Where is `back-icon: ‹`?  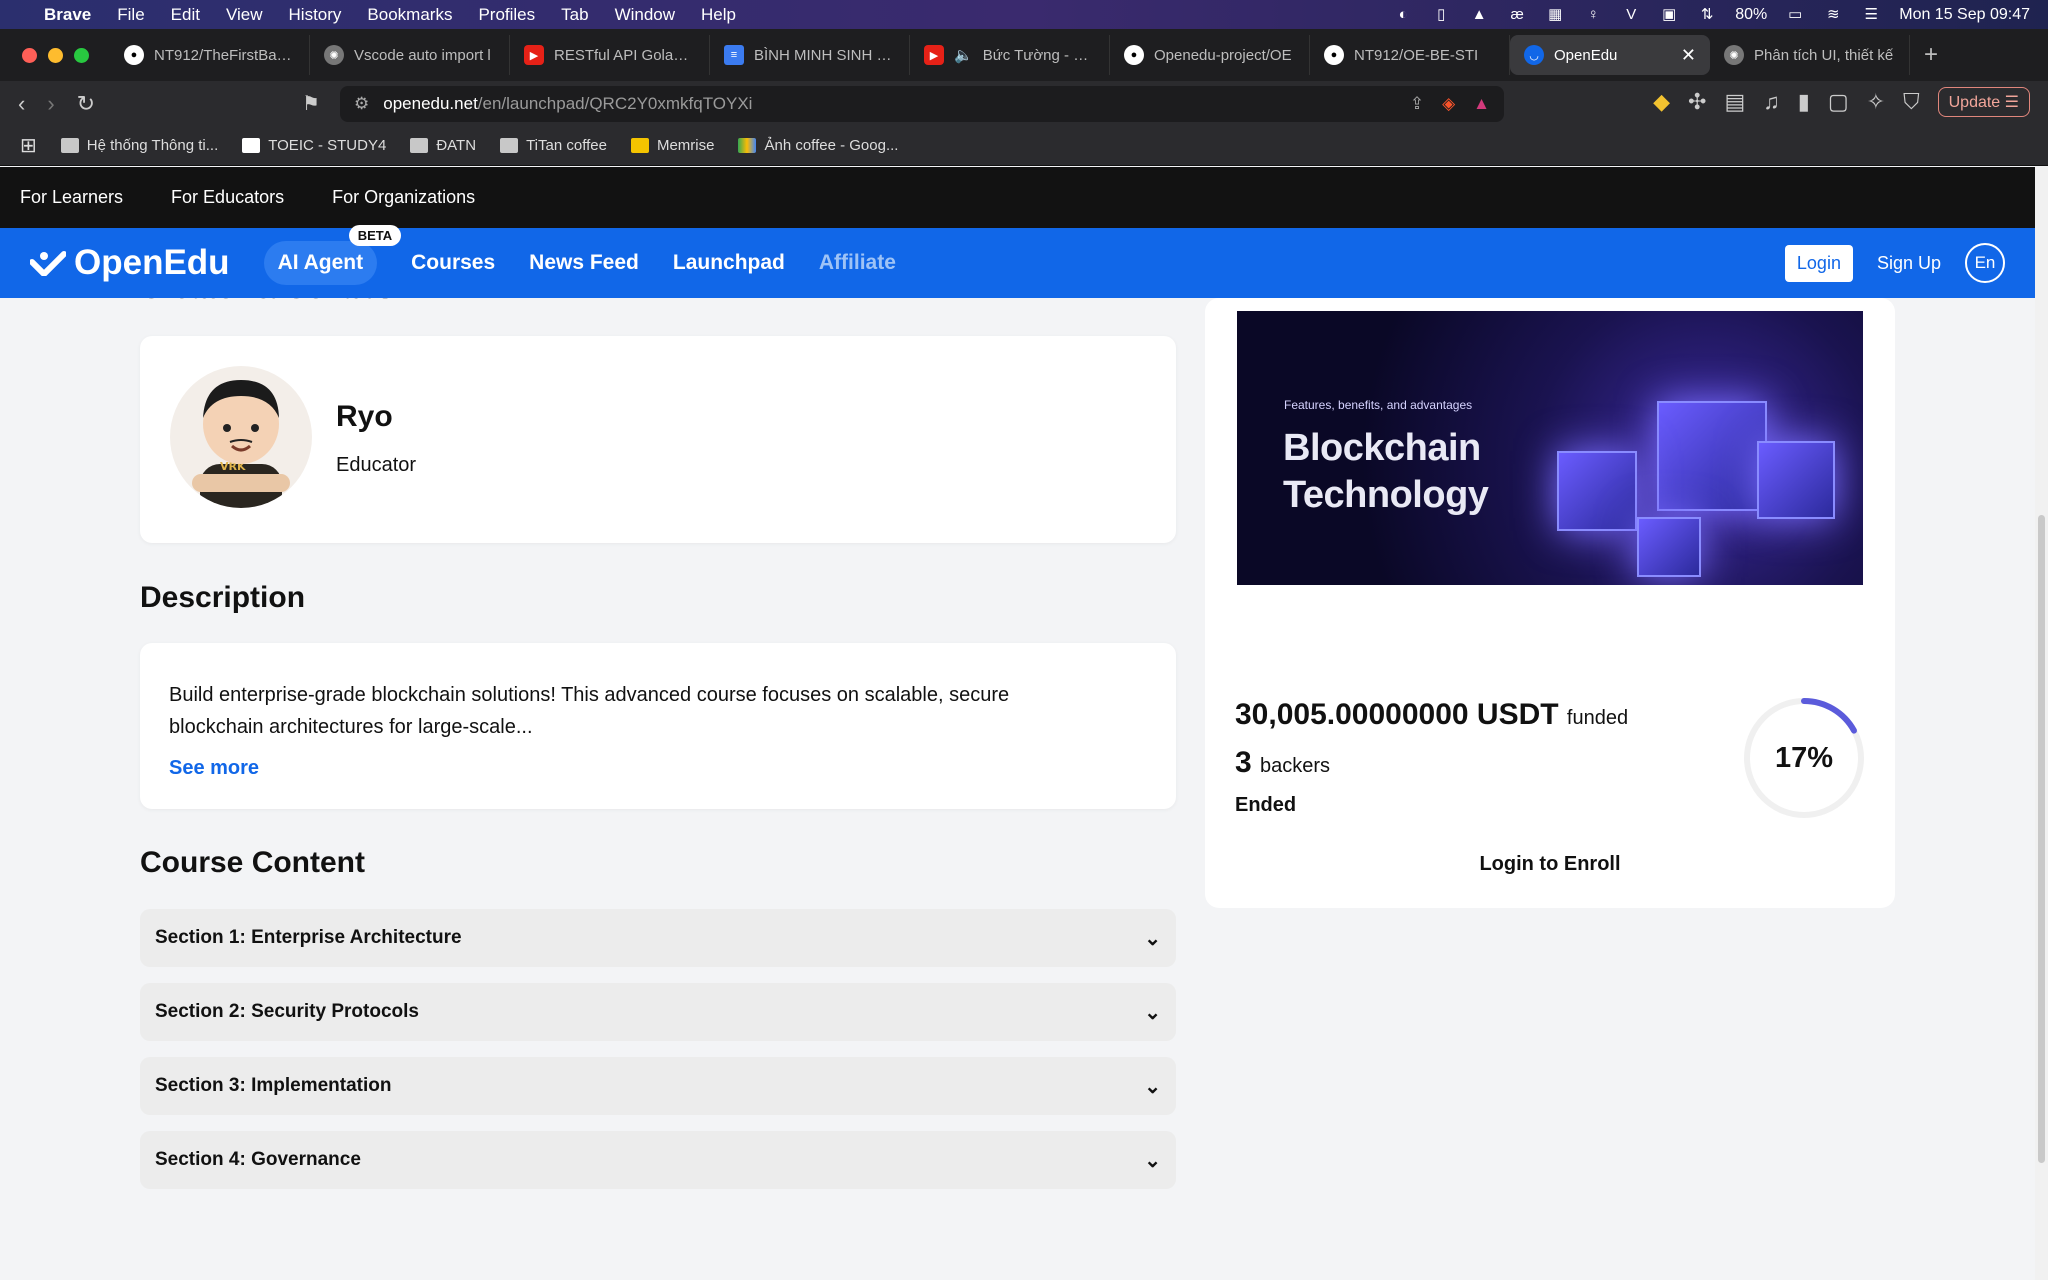
back-icon: ‹ is located at coordinates (21, 104).